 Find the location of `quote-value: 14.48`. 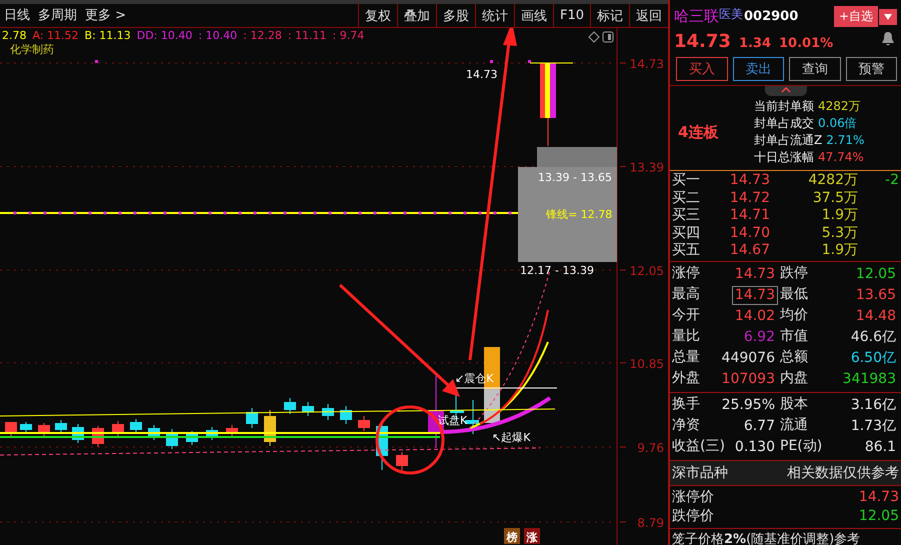

quote-value: 14.48 is located at coordinates (875, 316).